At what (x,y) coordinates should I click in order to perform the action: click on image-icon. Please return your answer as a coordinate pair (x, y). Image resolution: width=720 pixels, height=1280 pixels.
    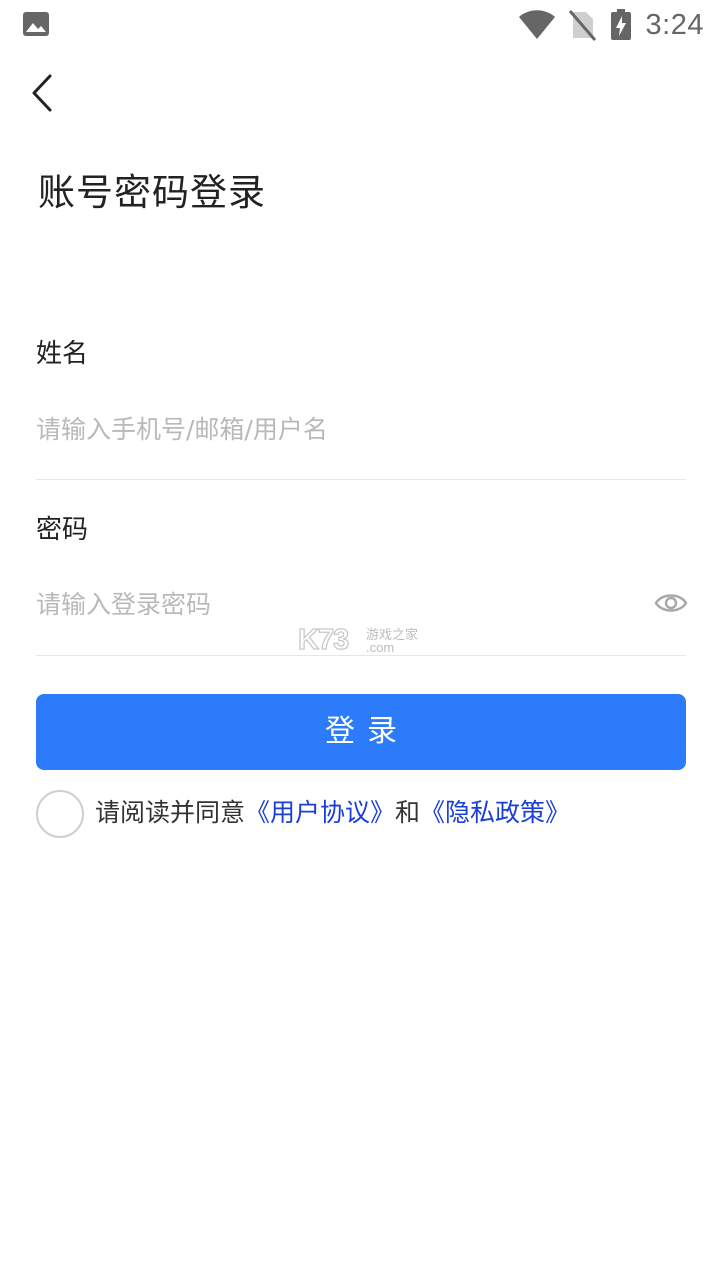
    Looking at the image, I should click on (36, 24).